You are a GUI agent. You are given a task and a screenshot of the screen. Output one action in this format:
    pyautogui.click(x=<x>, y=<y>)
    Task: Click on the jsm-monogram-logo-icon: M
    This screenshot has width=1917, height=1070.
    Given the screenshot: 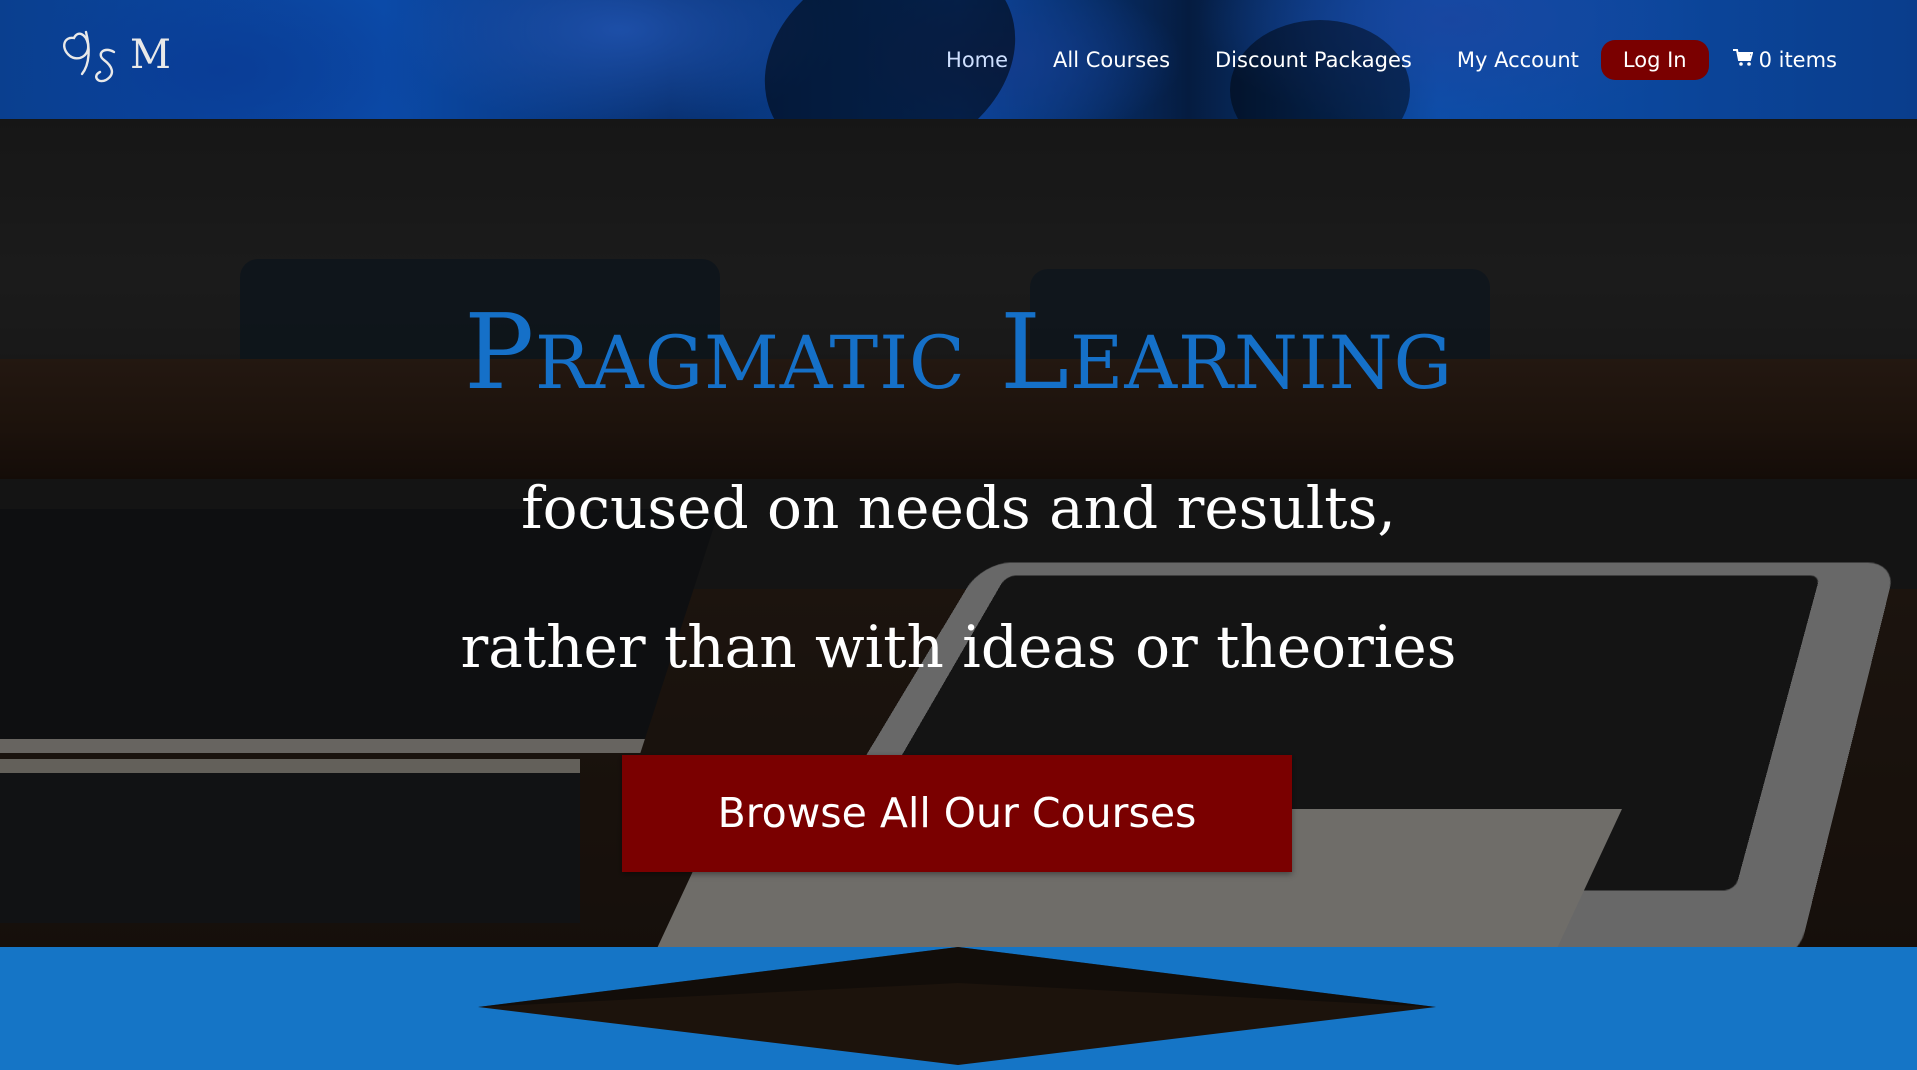 What is the action you would take?
    pyautogui.click(x=117, y=56)
    